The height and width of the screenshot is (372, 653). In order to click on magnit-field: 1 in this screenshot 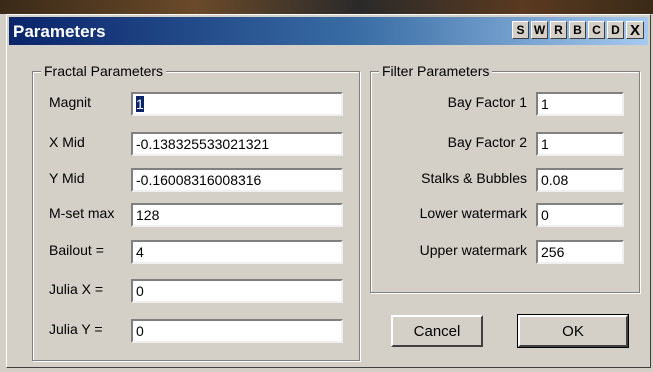, I will do `click(237, 104)`.